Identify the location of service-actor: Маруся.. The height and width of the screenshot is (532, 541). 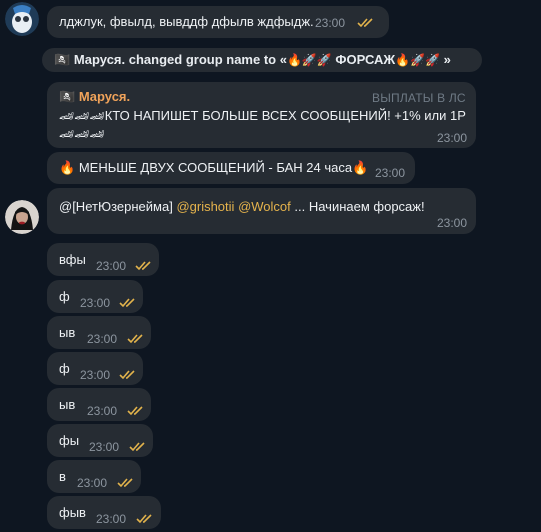
(99, 59).